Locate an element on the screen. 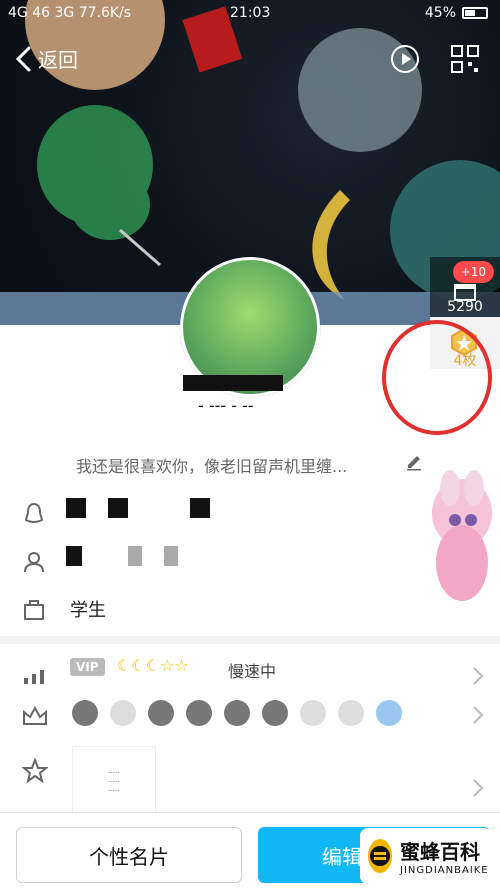 This screenshot has height=889, width=500. qr-code-button is located at coordinates (465, 59).